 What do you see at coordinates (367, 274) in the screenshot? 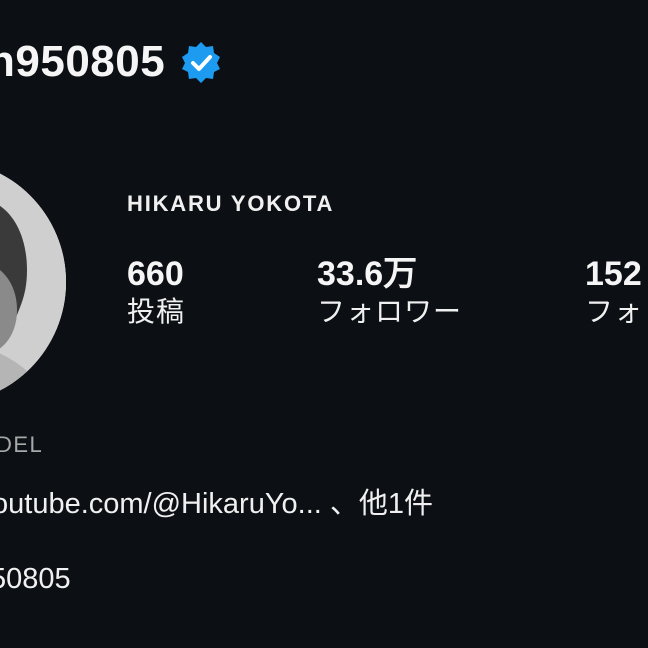
I see `followers-count: 33.6万` at bounding box center [367, 274].